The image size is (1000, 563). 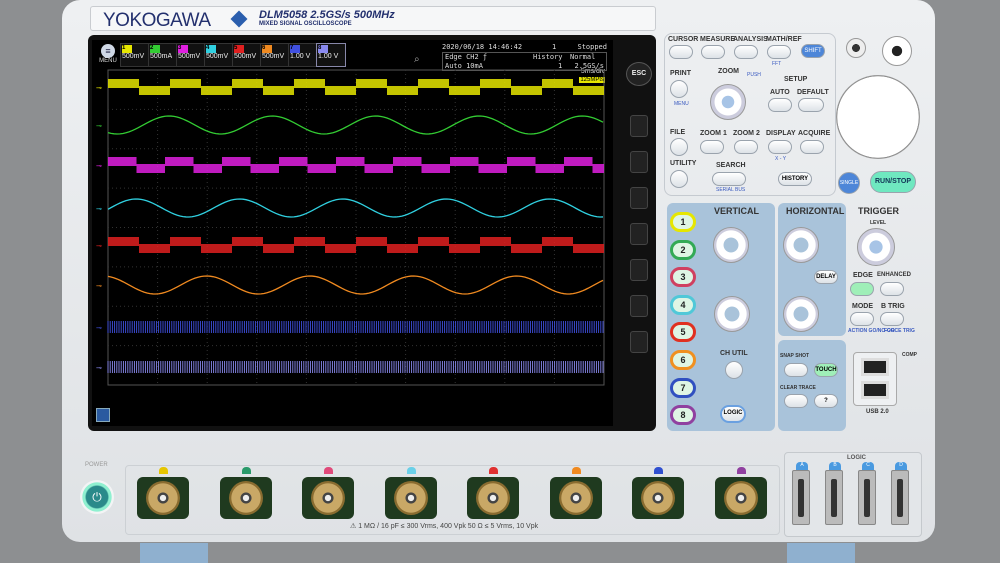 What do you see at coordinates (733, 414) in the screenshot?
I see `logic-button: LOGIC` at bounding box center [733, 414].